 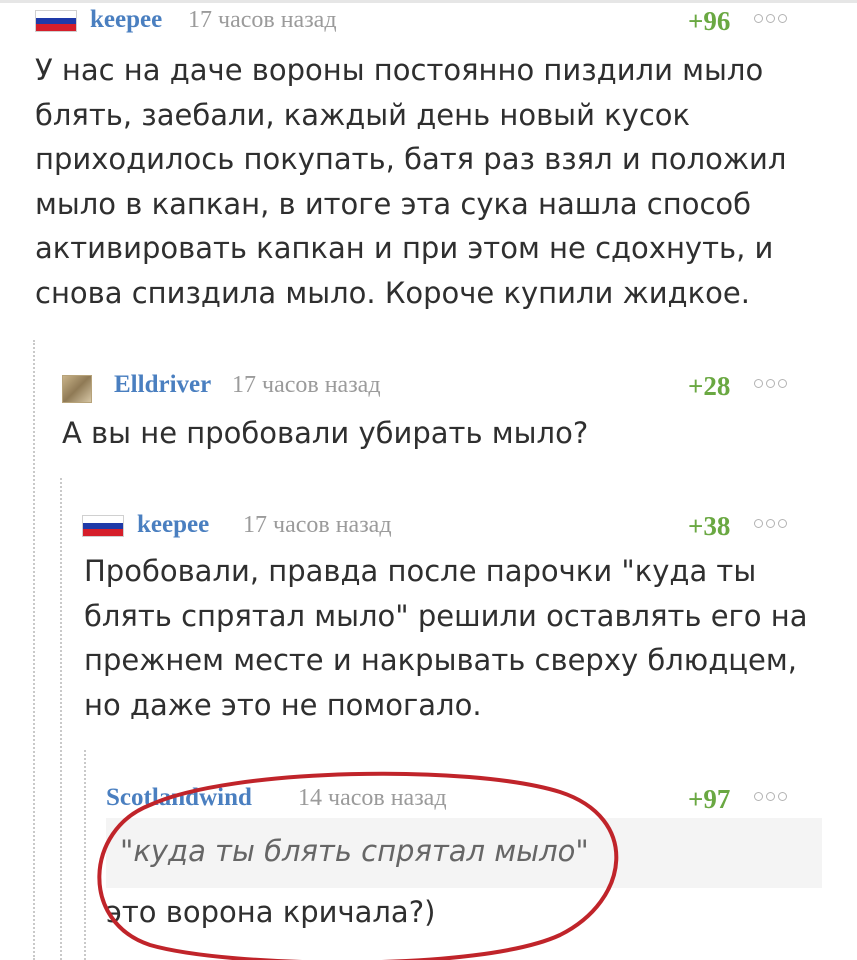 What do you see at coordinates (162, 385) in the screenshot?
I see `comment-username: Elldriver` at bounding box center [162, 385].